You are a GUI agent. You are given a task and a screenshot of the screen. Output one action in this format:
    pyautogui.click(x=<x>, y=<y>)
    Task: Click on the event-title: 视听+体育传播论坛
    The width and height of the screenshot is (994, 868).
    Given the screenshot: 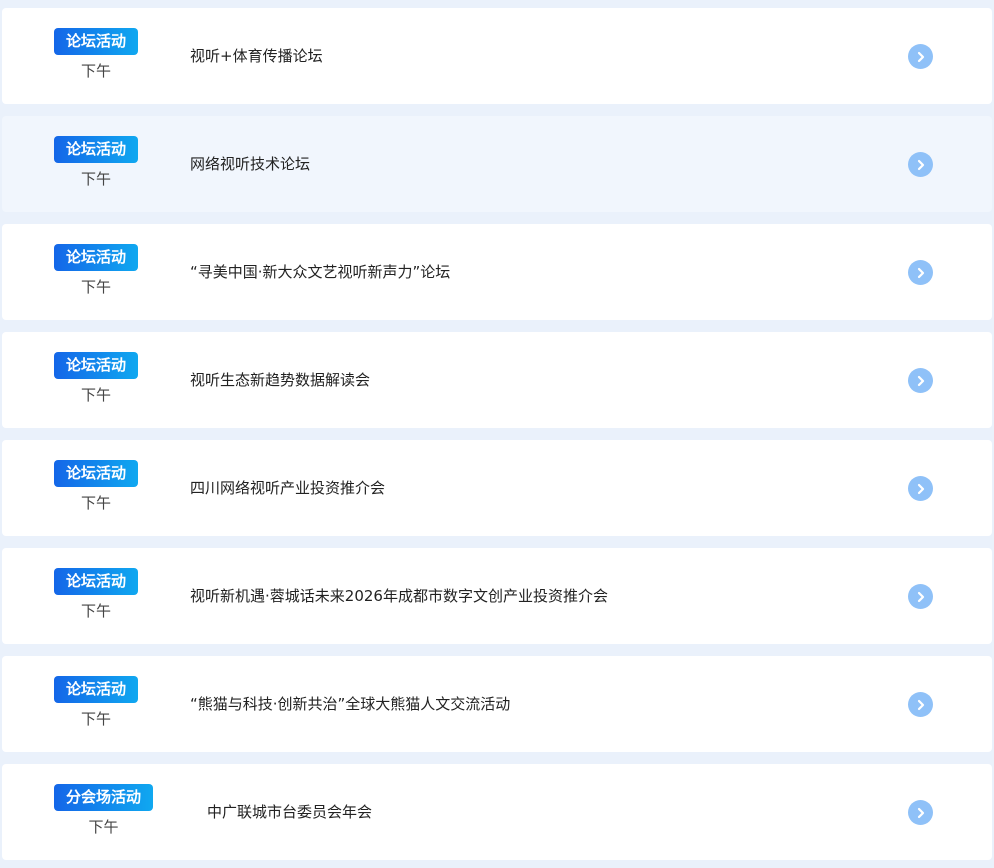 What is the action you would take?
    pyautogui.click(x=256, y=56)
    